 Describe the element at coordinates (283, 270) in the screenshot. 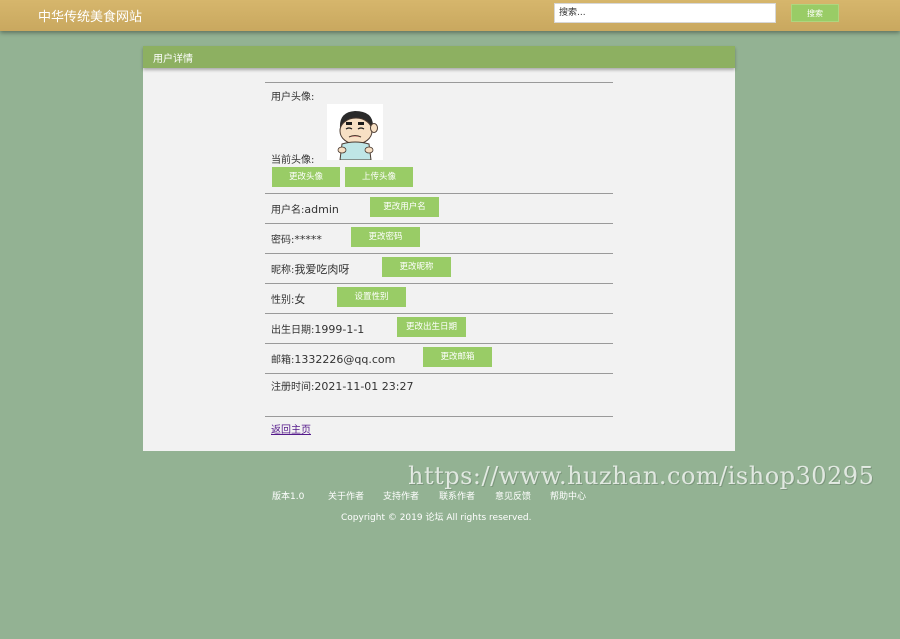

I see `nickname-label: 昵称:` at that location.